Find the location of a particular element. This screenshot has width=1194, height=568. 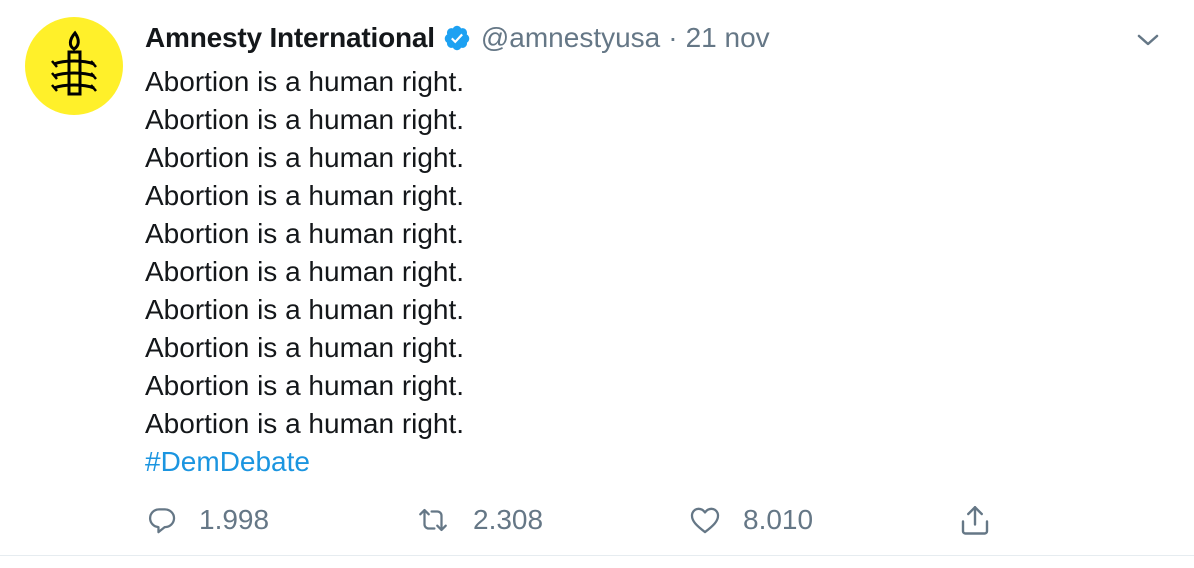

verified-badge-icon is located at coordinates (457, 38).